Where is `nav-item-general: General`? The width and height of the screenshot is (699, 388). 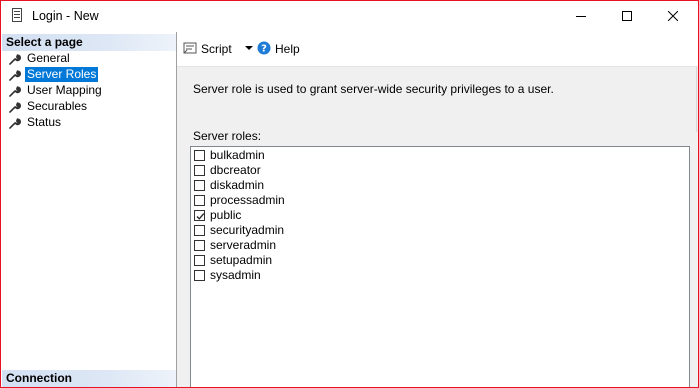
nav-item-general: General is located at coordinates (88, 59).